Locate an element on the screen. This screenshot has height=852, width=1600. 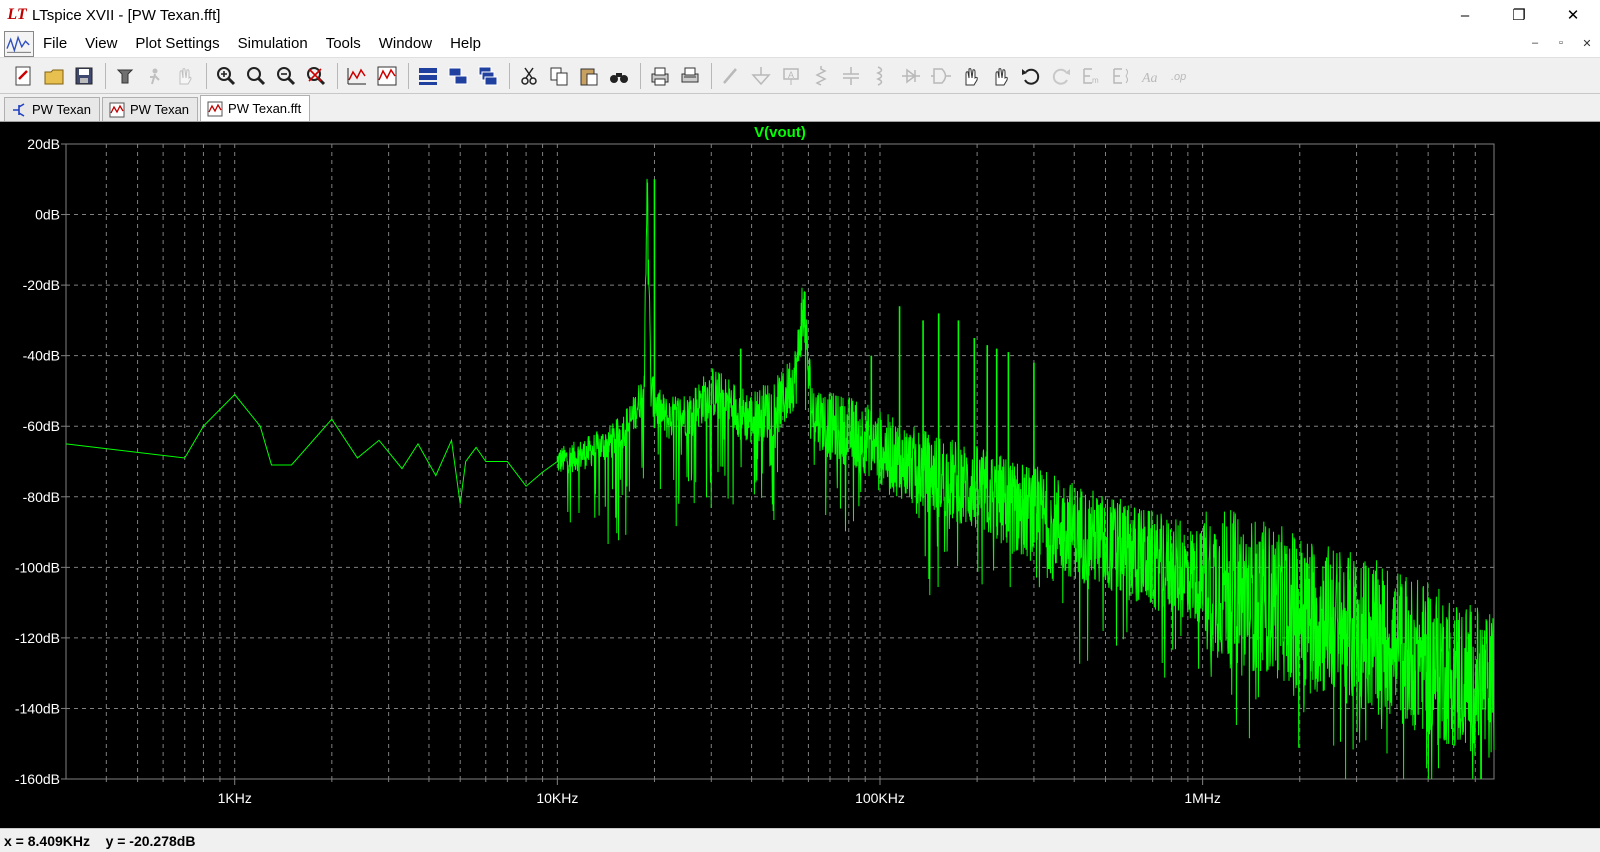
svg-text: .op is located at coordinates (1178, 77).